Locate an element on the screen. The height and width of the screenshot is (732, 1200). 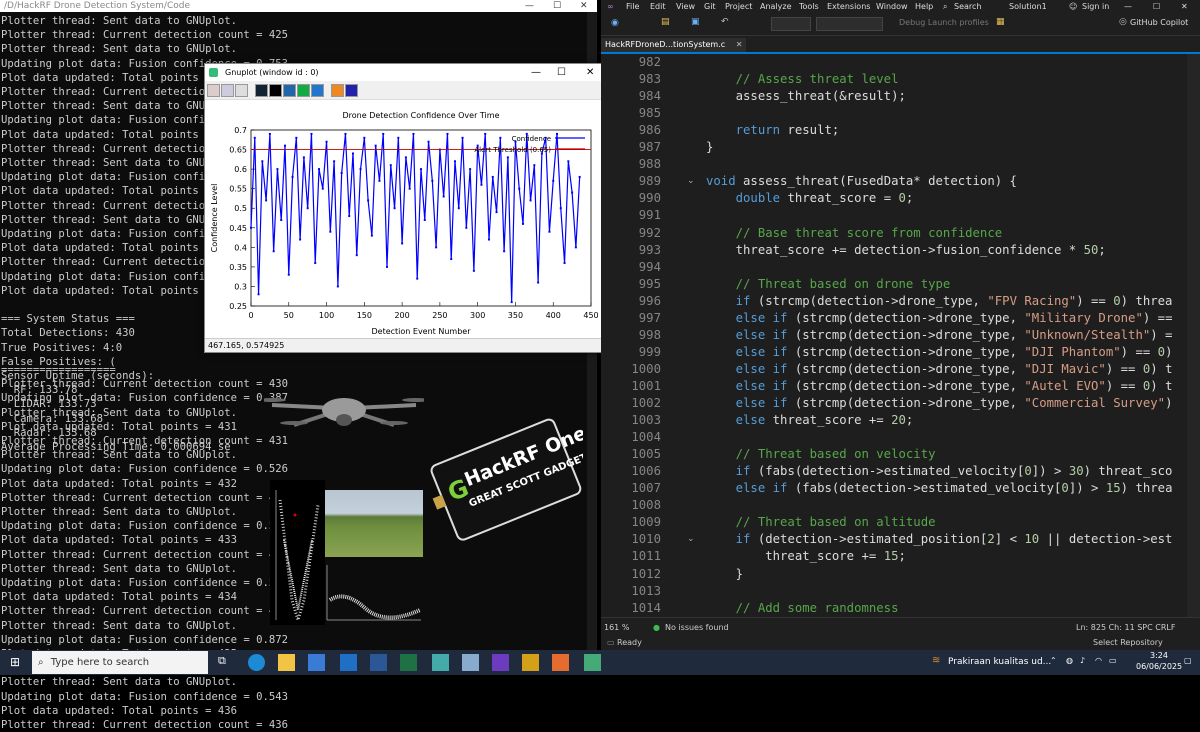
minimize-button: — is located at coordinates (529, 6).